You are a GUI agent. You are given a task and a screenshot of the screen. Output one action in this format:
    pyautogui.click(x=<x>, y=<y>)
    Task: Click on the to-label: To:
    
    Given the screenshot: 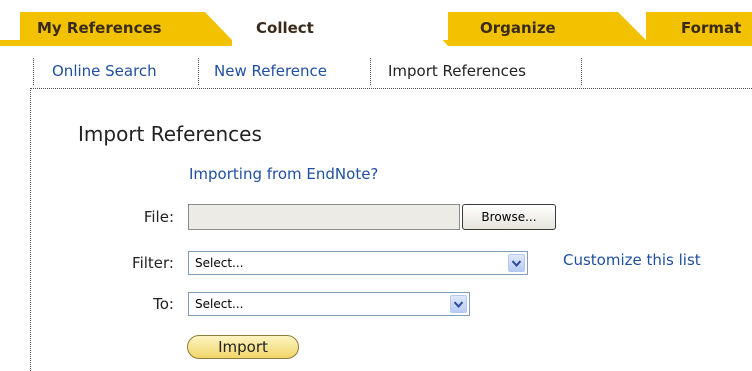 What is the action you would take?
    pyautogui.click(x=163, y=304)
    